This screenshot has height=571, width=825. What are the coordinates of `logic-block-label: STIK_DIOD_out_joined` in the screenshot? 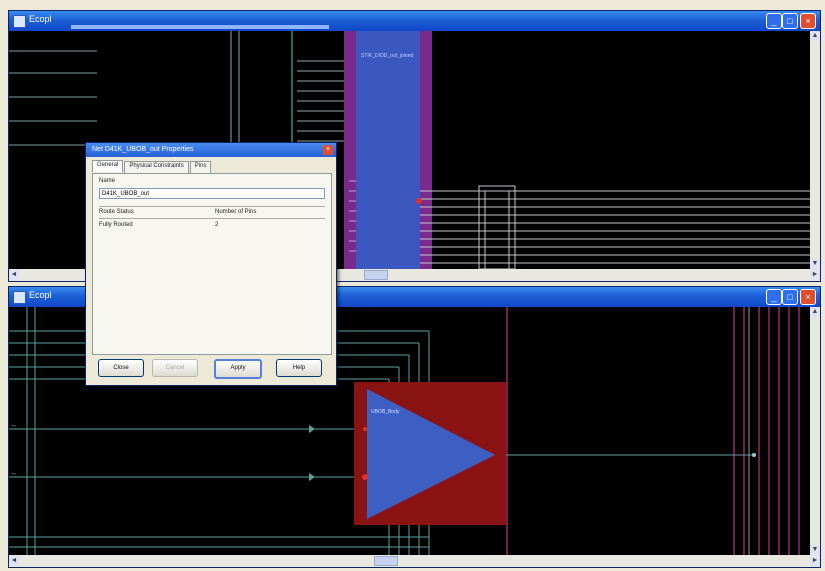 It's located at (387, 56).